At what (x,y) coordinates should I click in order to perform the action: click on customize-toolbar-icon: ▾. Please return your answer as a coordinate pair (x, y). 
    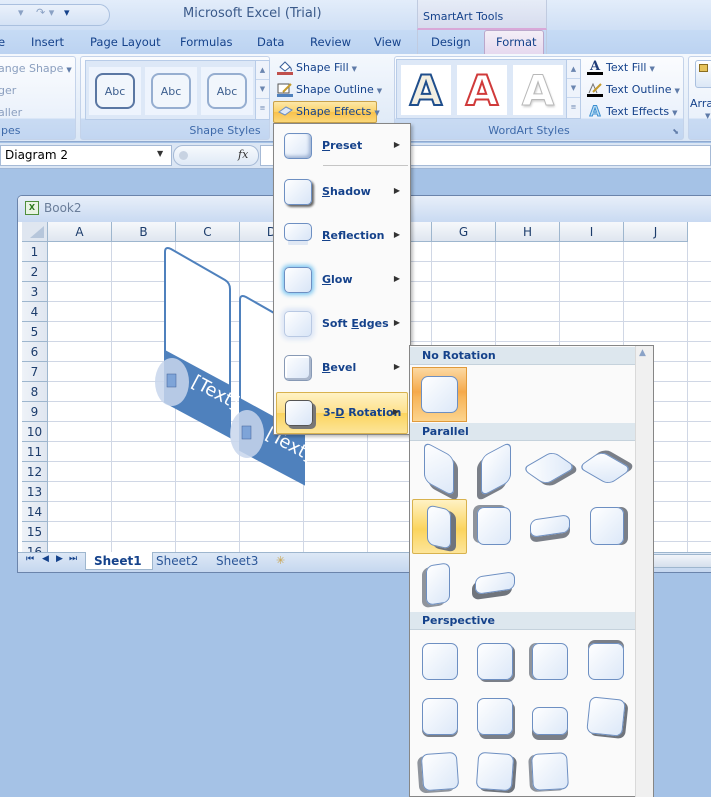
    Looking at the image, I should click on (67, 12).